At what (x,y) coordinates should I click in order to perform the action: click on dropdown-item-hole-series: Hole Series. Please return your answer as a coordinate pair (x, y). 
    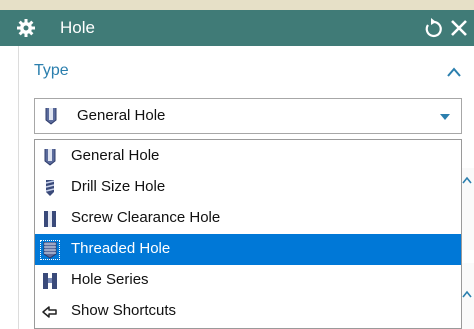
    Looking at the image, I should click on (248, 280).